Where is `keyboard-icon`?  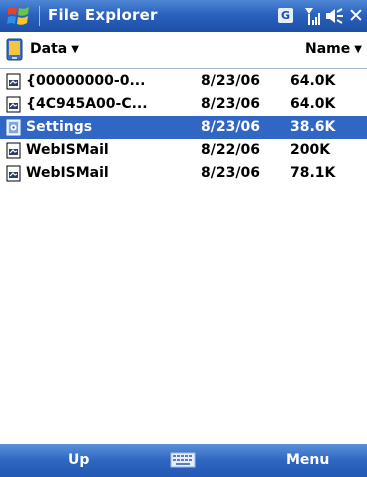
keyboard-icon is located at coordinates (183, 460).